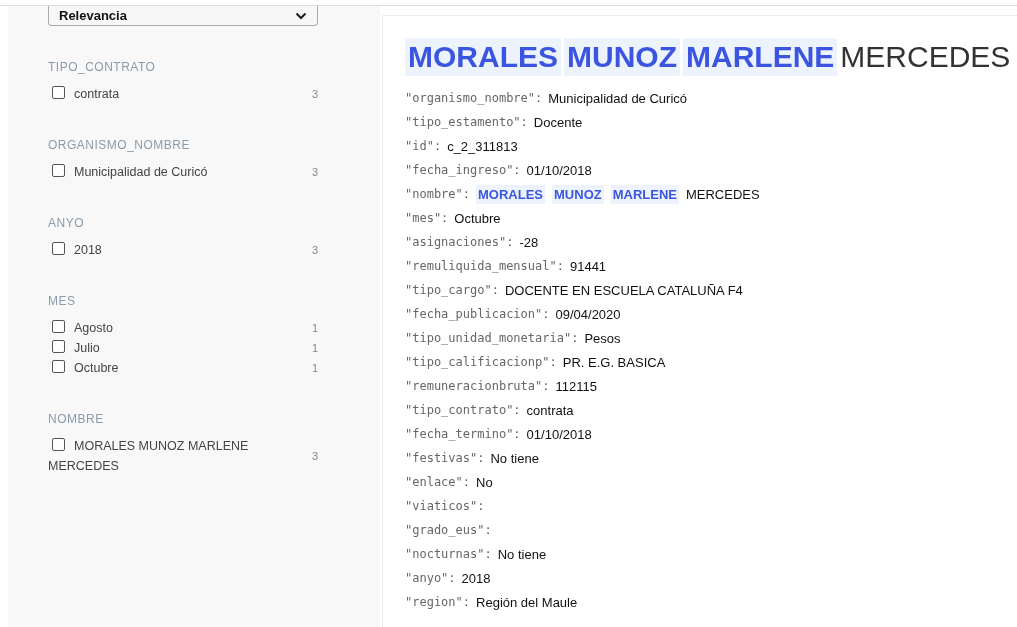  I want to click on highlighted-value-word: MARLENE, so click(644, 194).